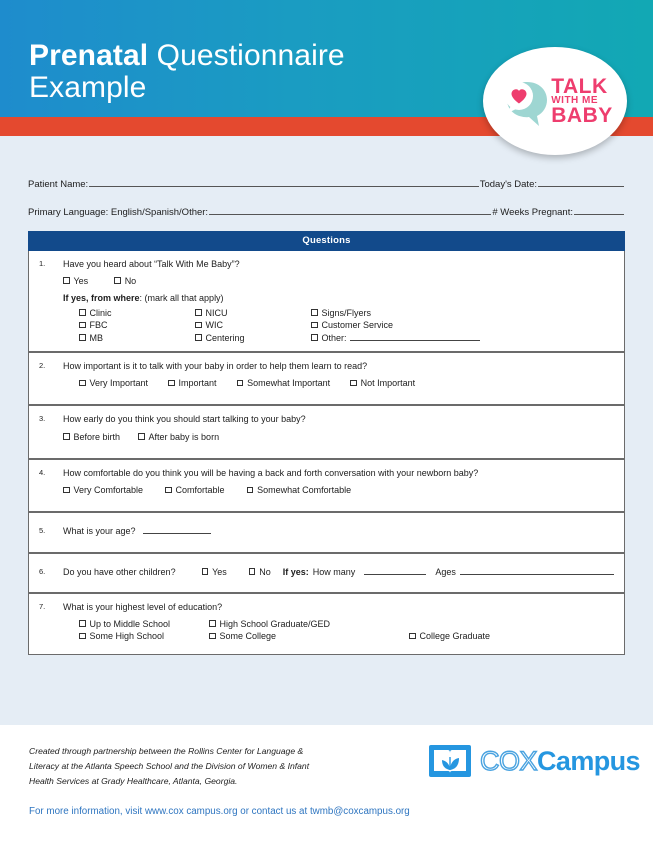 The image size is (653, 843). I want to click on q4-option-comfortable: Comfortable, so click(195, 490).